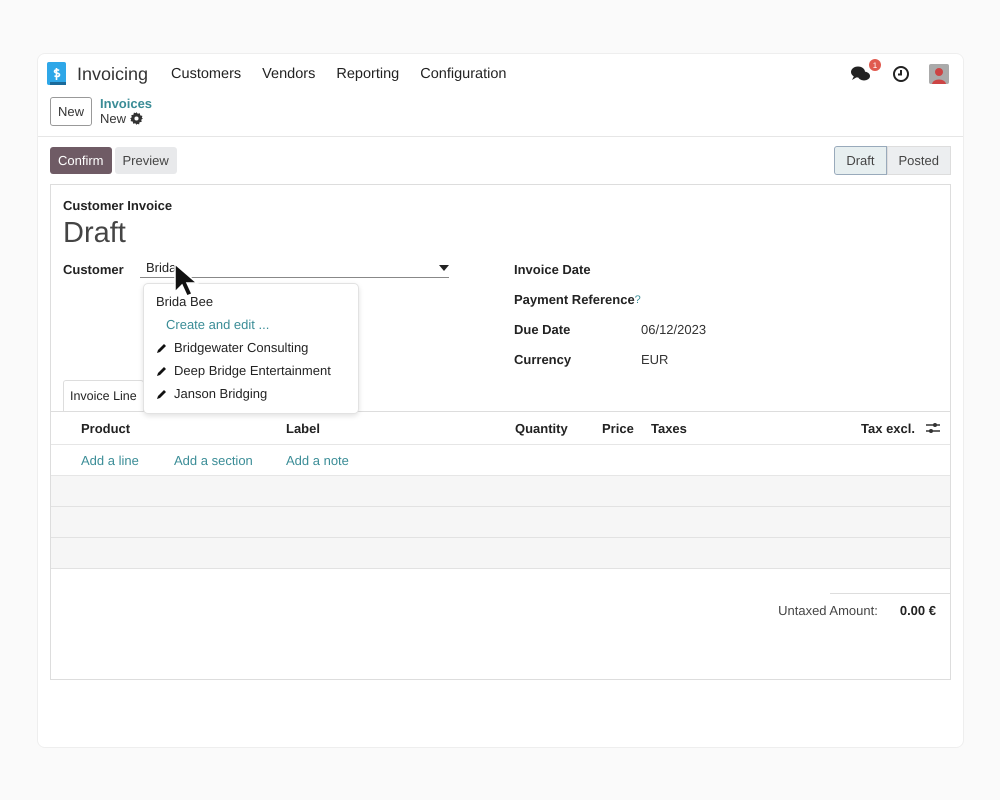 This screenshot has width=1000, height=800. I want to click on total-label: Untaxed Amount:, so click(828, 610).